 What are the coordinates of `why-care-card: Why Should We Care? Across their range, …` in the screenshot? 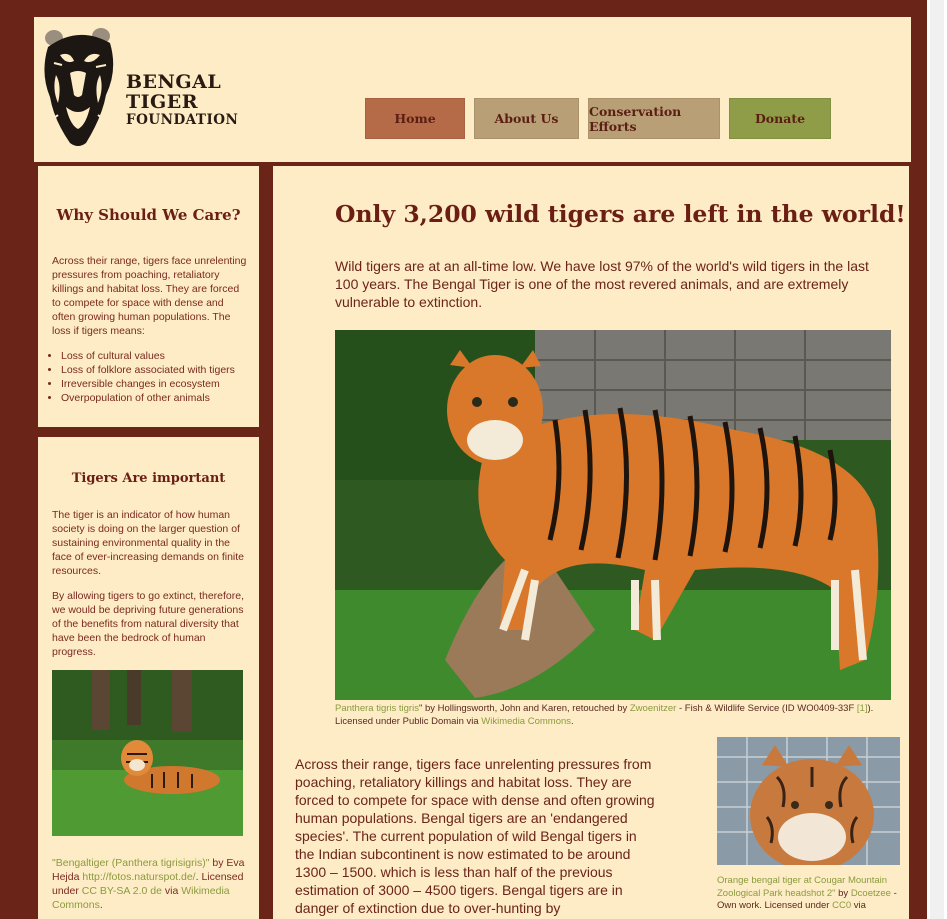 It's located at (148, 296).